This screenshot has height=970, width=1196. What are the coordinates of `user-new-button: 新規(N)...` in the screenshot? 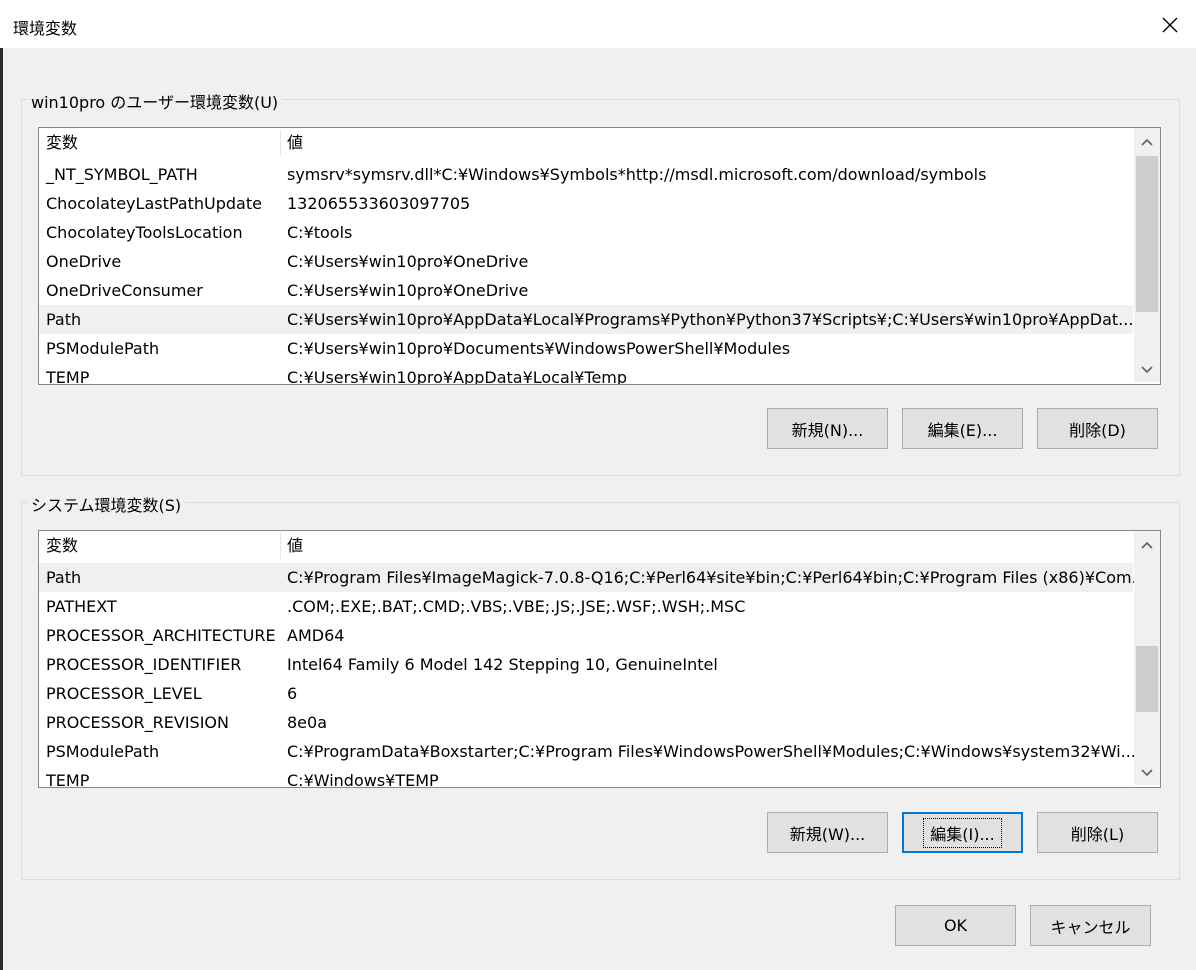 It's located at (827, 428).